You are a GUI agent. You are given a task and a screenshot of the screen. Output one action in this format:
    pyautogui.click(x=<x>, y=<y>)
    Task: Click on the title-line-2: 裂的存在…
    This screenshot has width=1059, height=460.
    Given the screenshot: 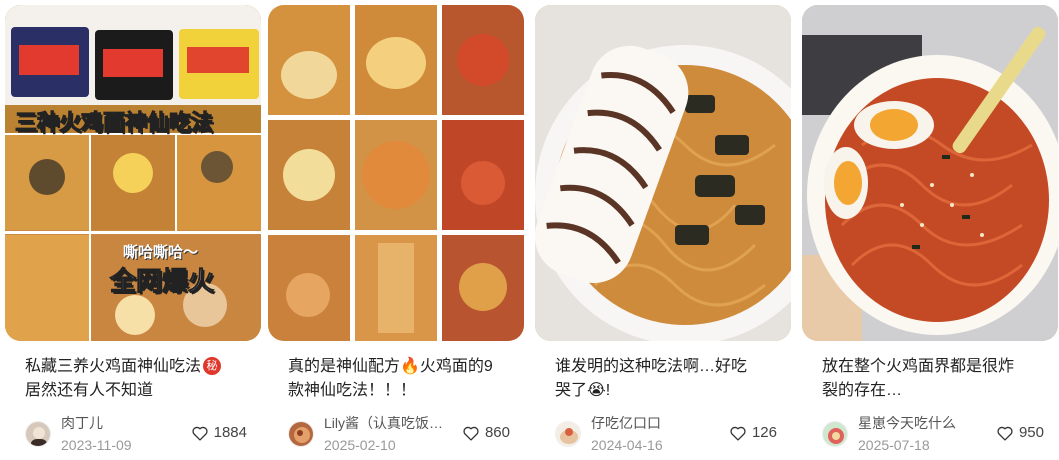 What is the action you would take?
    pyautogui.click(x=862, y=390)
    